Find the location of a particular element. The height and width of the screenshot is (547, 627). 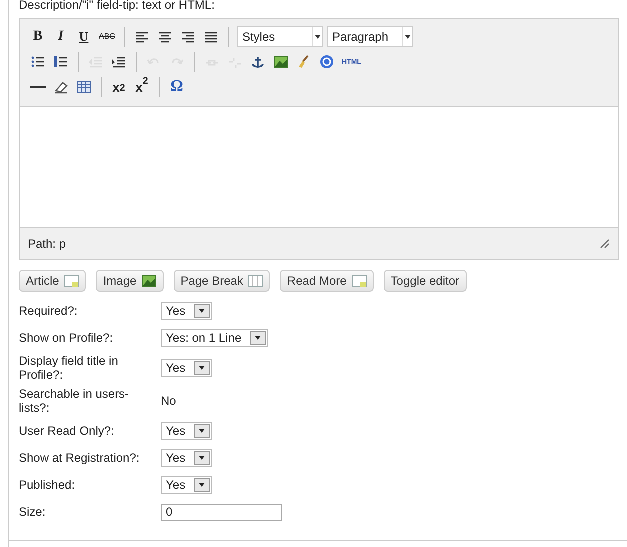

editor-button: Page Break is located at coordinates (222, 281).